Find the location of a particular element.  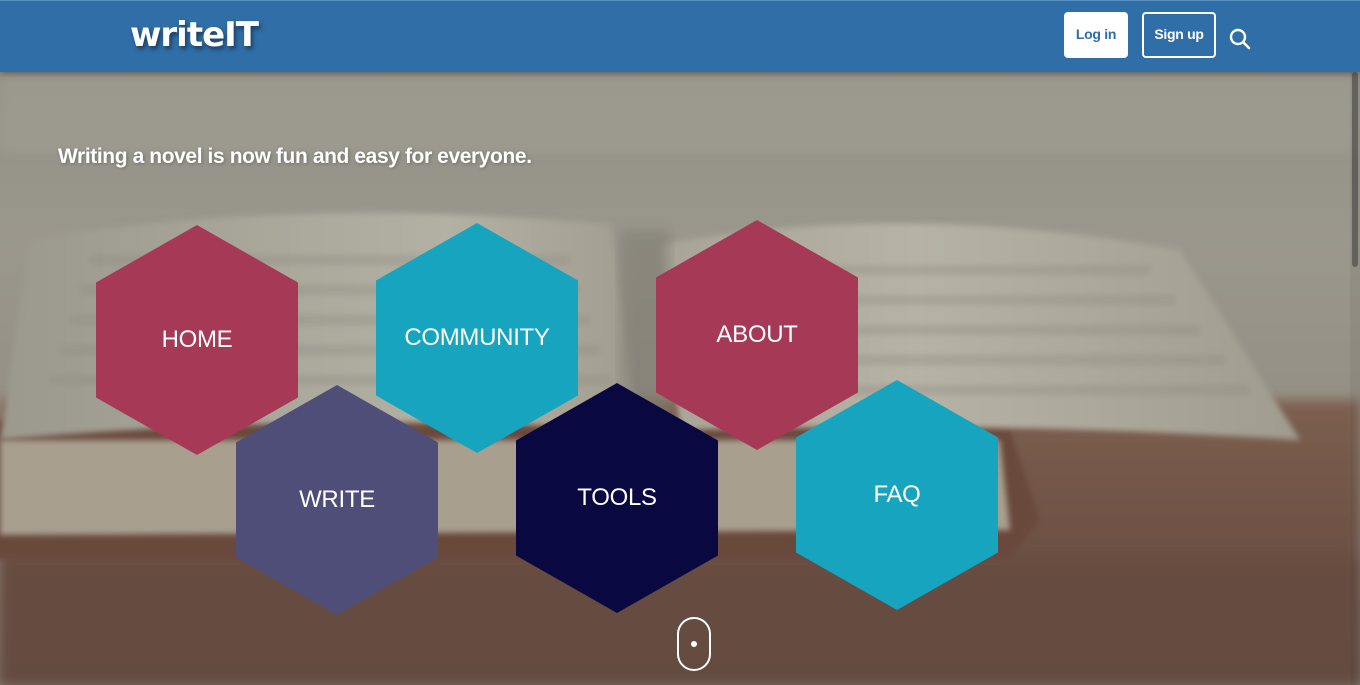

signup-button: Sign up is located at coordinates (1179, 35).